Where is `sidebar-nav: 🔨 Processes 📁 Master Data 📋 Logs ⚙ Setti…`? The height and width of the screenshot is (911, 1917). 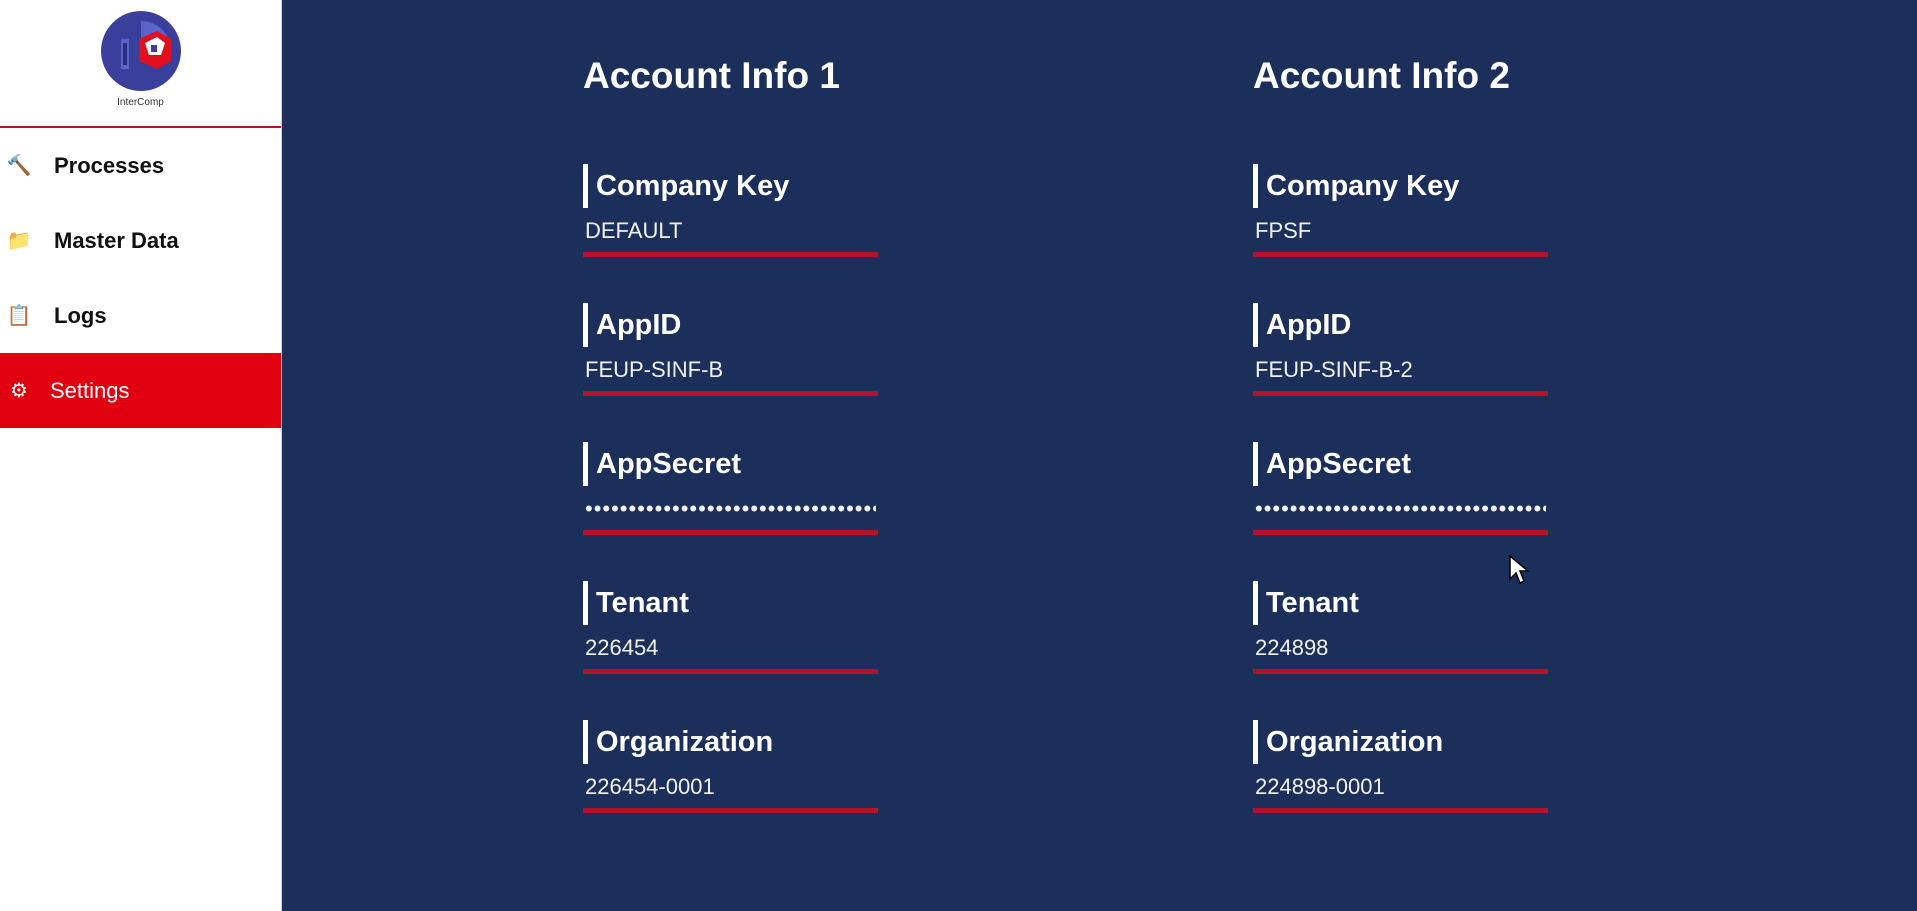
sidebar-nav: 🔨 Processes 📁 Master Data 📋 Logs ⚙ Setti… is located at coordinates (140, 278).